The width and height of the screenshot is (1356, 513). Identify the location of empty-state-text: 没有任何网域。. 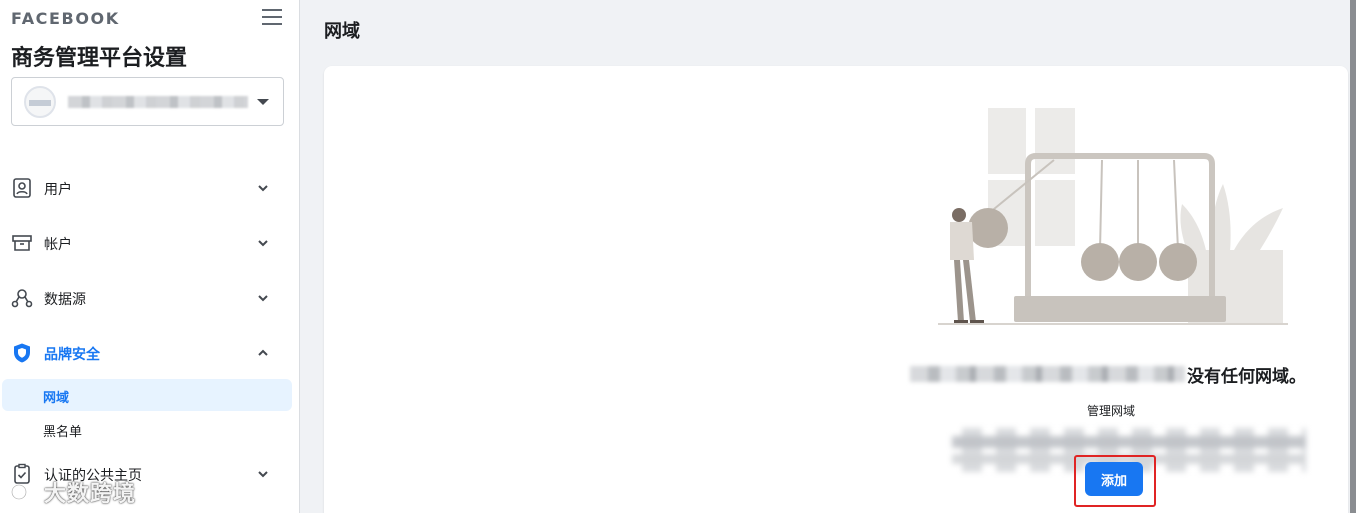
(1246, 376).